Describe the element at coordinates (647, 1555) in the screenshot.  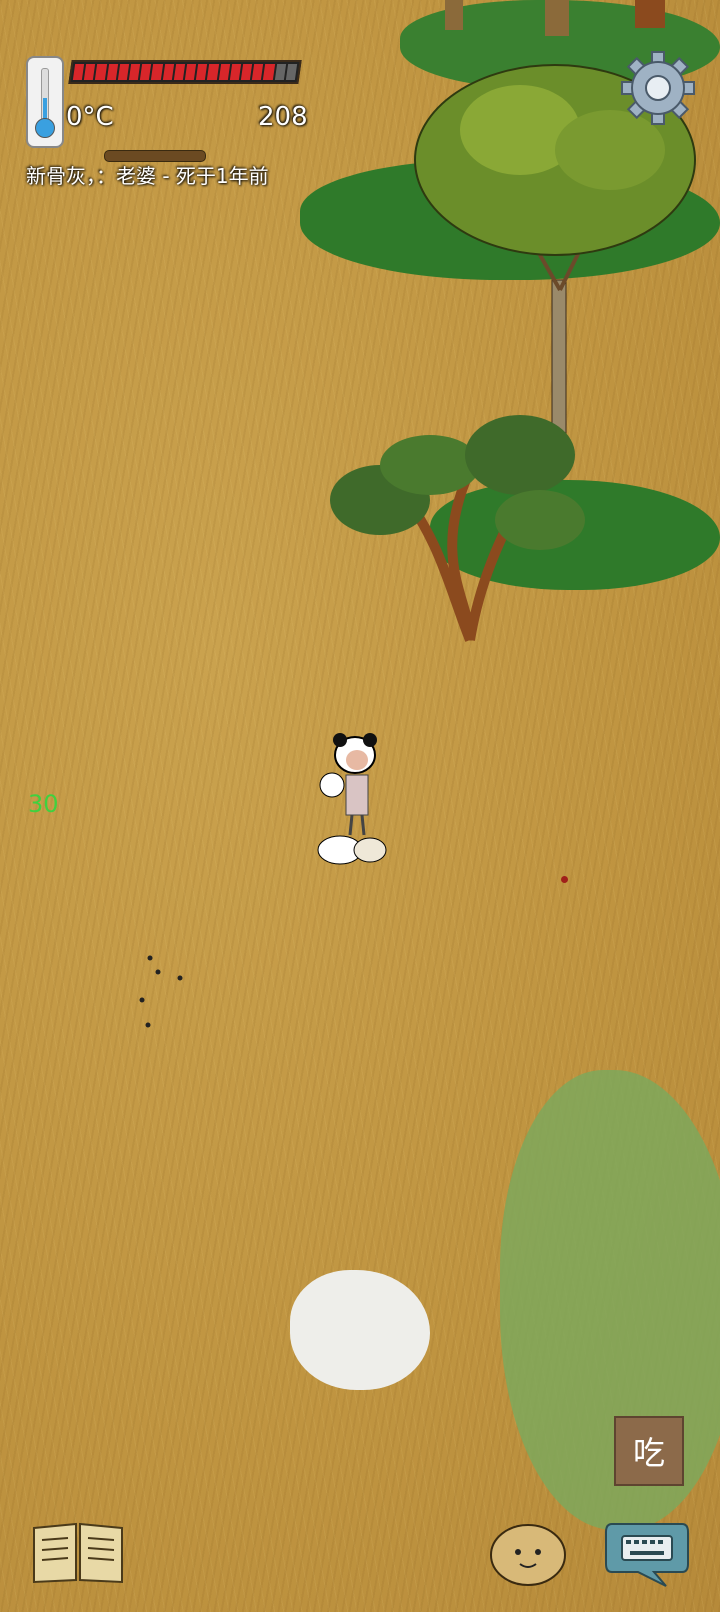
I see `keyboard-icon` at that location.